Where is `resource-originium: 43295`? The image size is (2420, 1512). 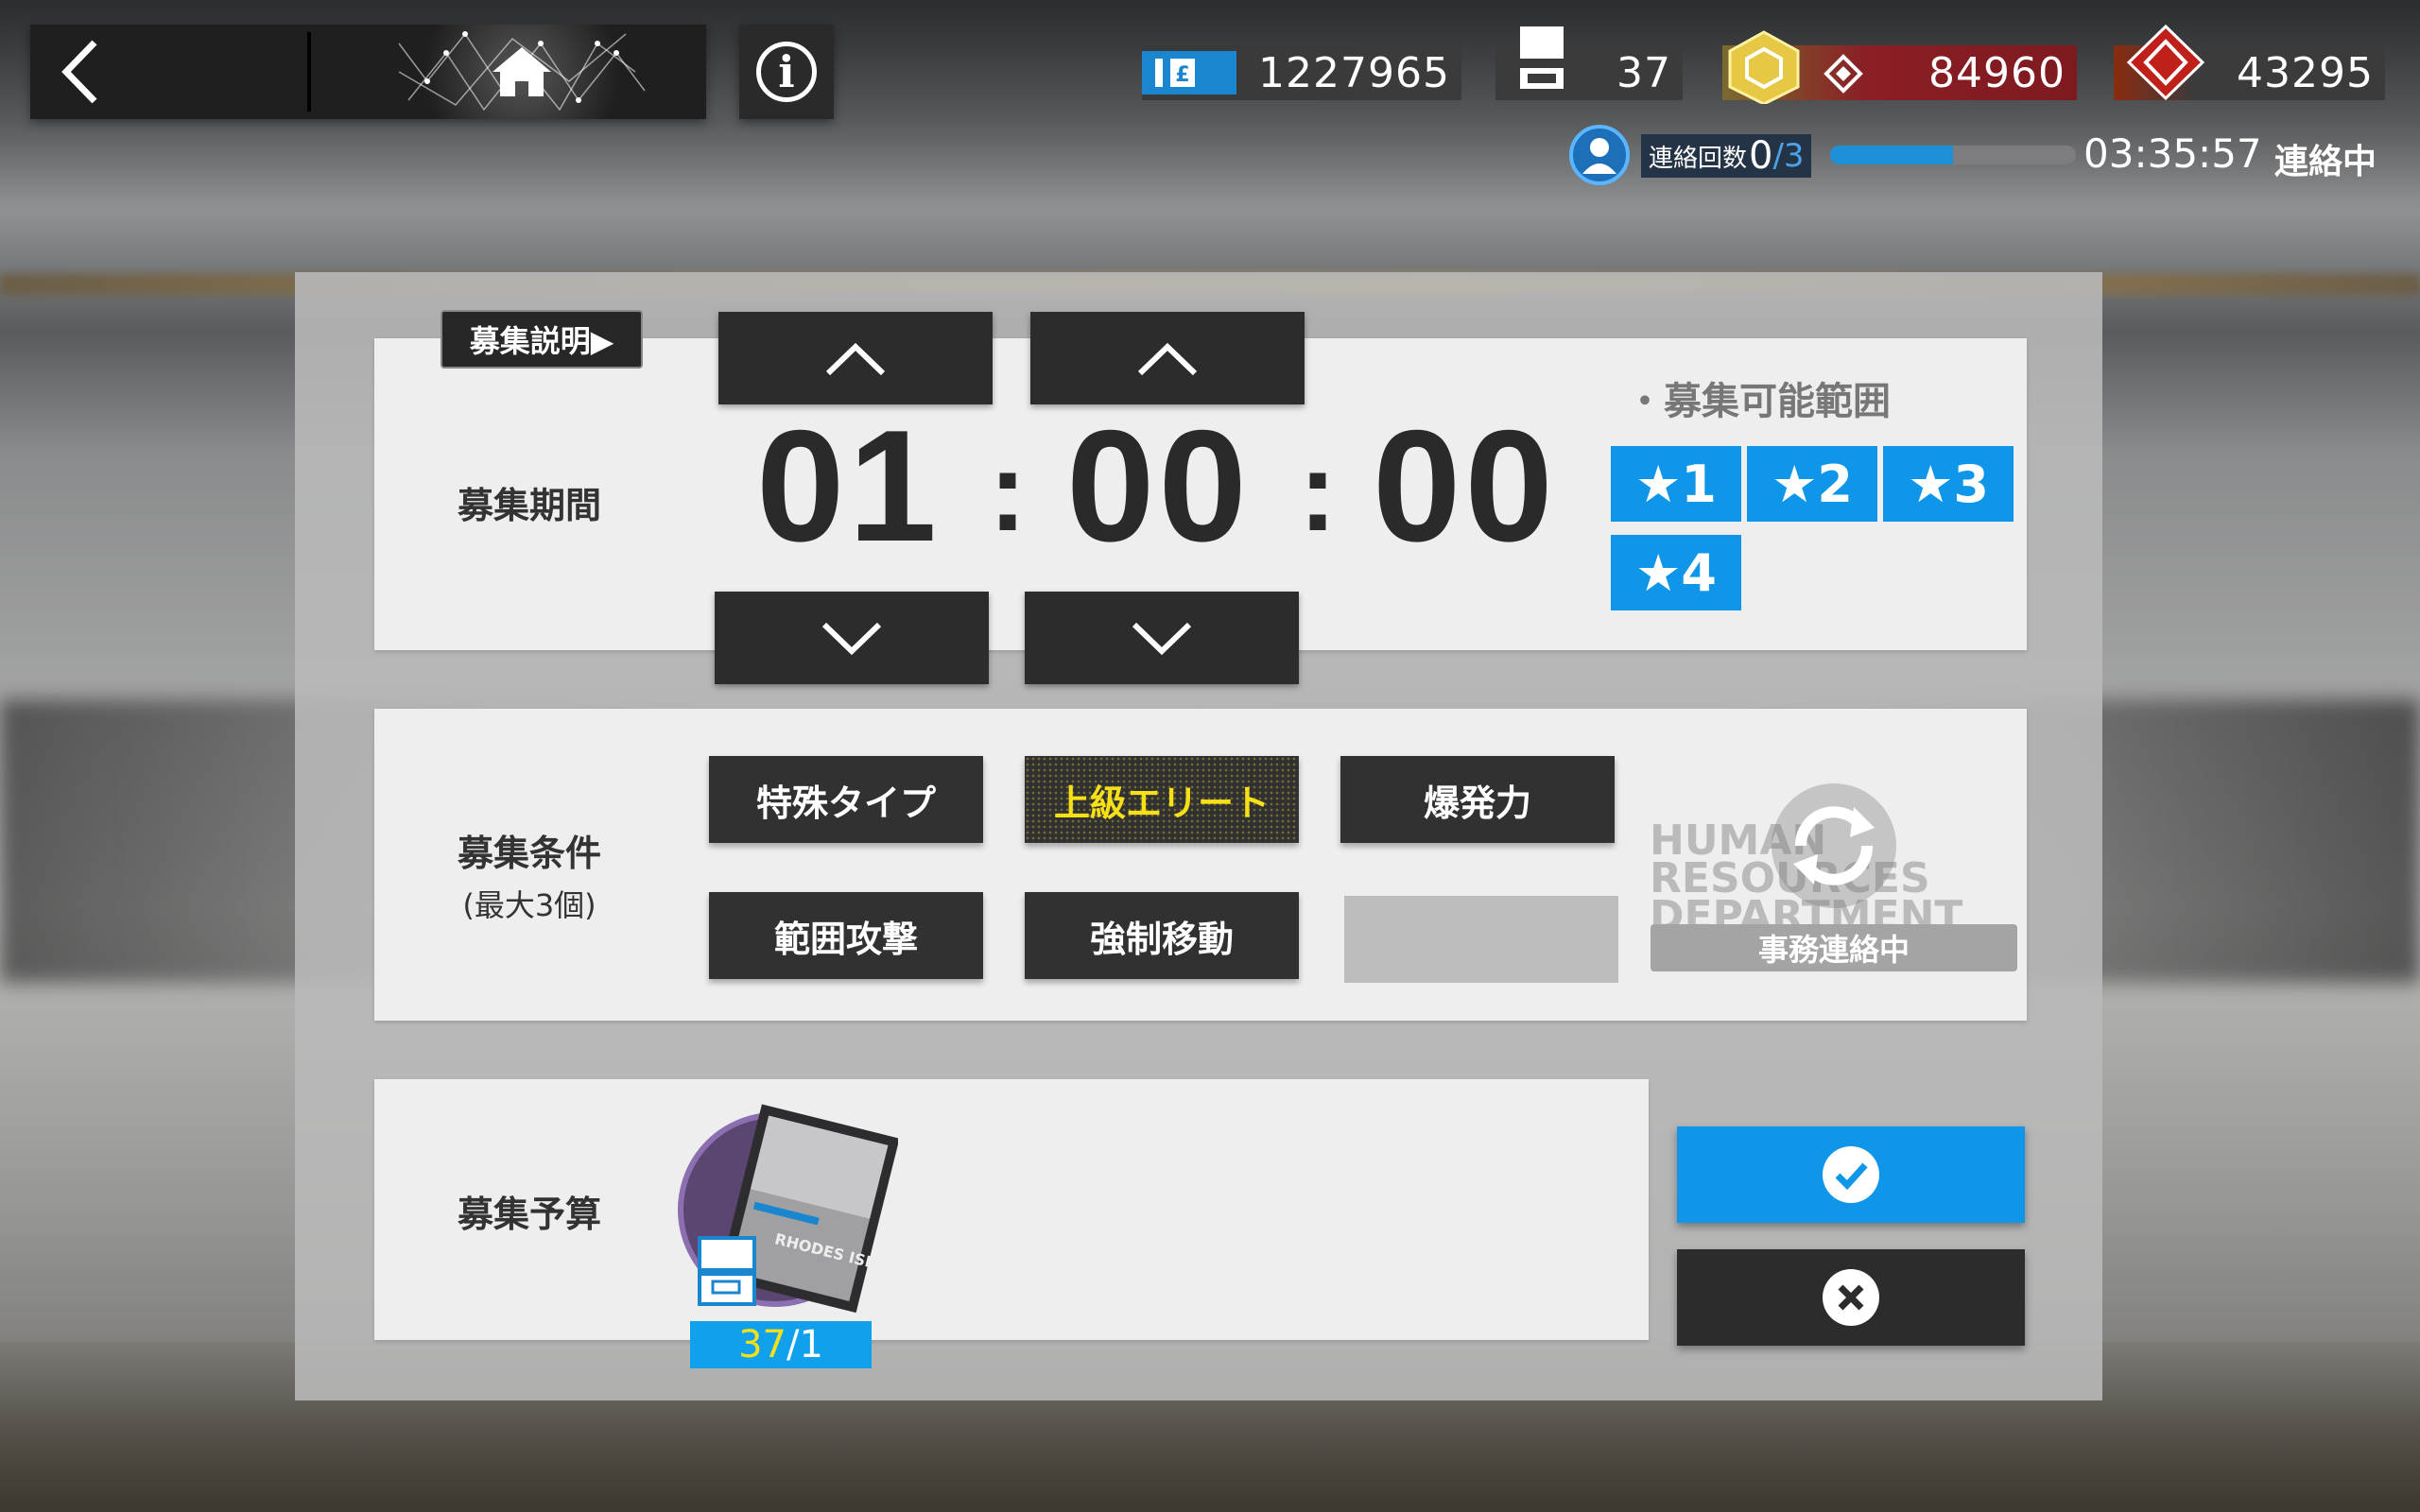
resource-originium: 43295 is located at coordinates (2249, 62).